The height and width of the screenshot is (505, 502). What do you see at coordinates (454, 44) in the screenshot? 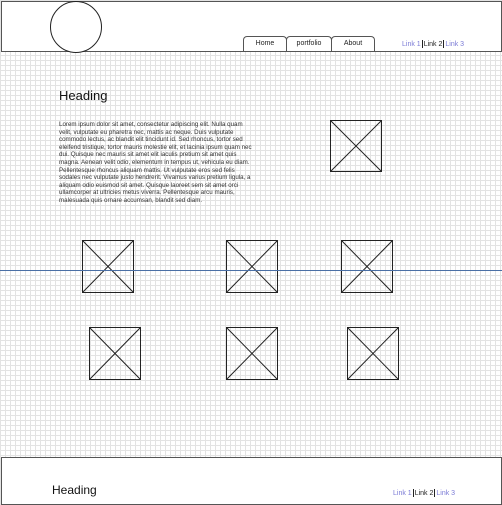
I see `header-link-3: Link 3` at bounding box center [454, 44].